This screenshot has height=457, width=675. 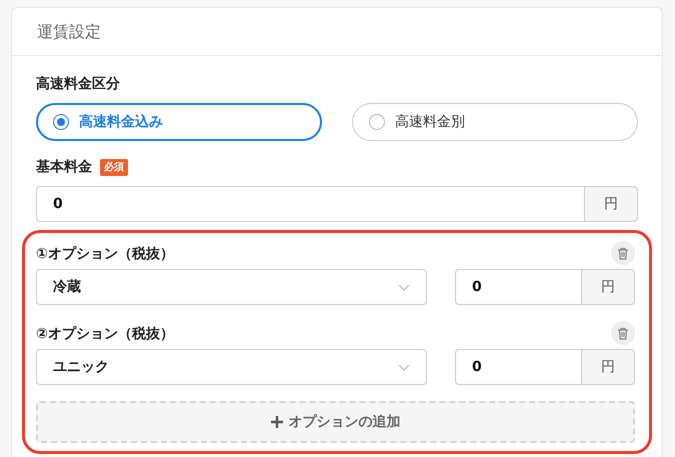 I want to click on required-badge: 必須, so click(x=114, y=167).